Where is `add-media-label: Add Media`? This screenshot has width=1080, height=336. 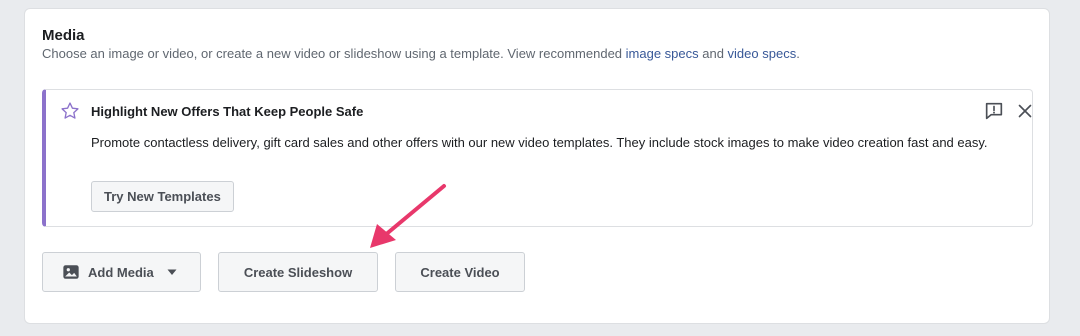
add-media-label: Add Media is located at coordinates (121, 272).